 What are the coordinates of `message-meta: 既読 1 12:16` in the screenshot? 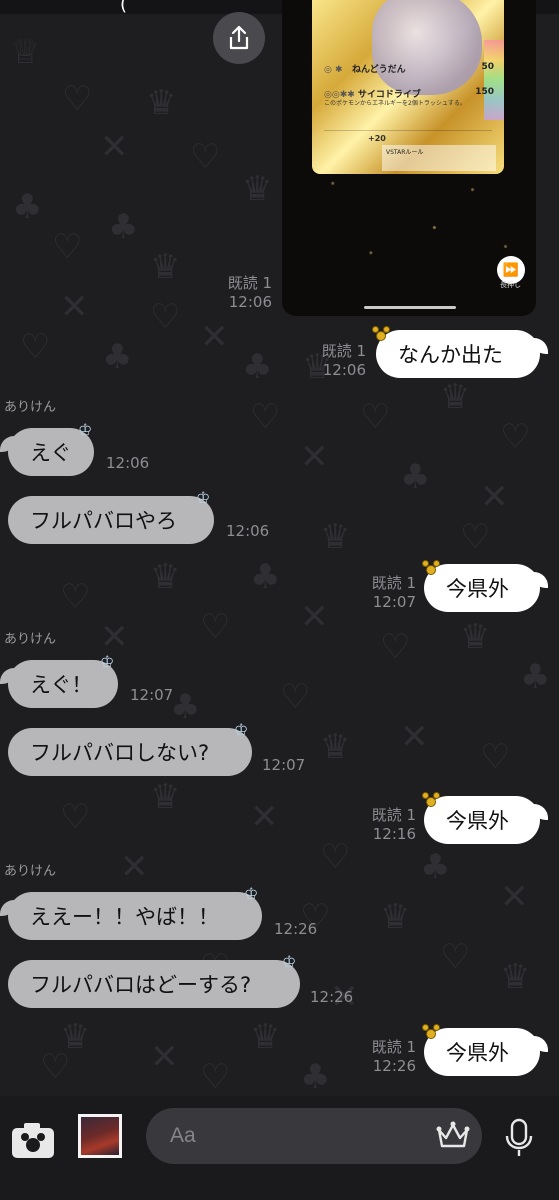 It's located at (392, 825).